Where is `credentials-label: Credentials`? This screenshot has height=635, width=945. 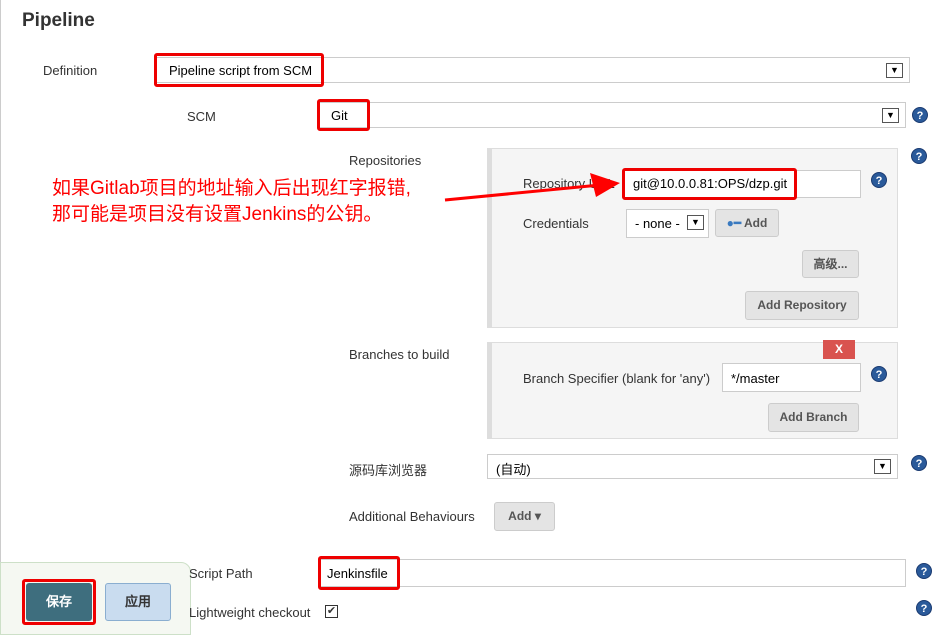 credentials-label: Credentials is located at coordinates (556, 223).